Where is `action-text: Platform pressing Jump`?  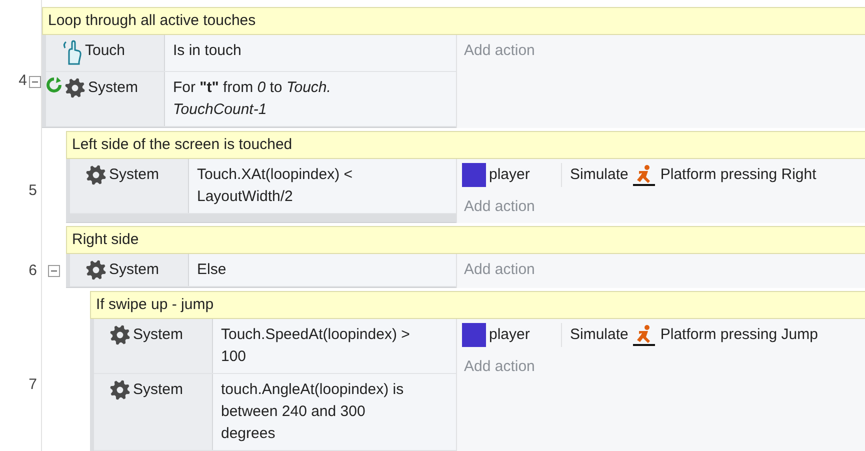 action-text: Platform pressing Jump is located at coordinates (739, 334).